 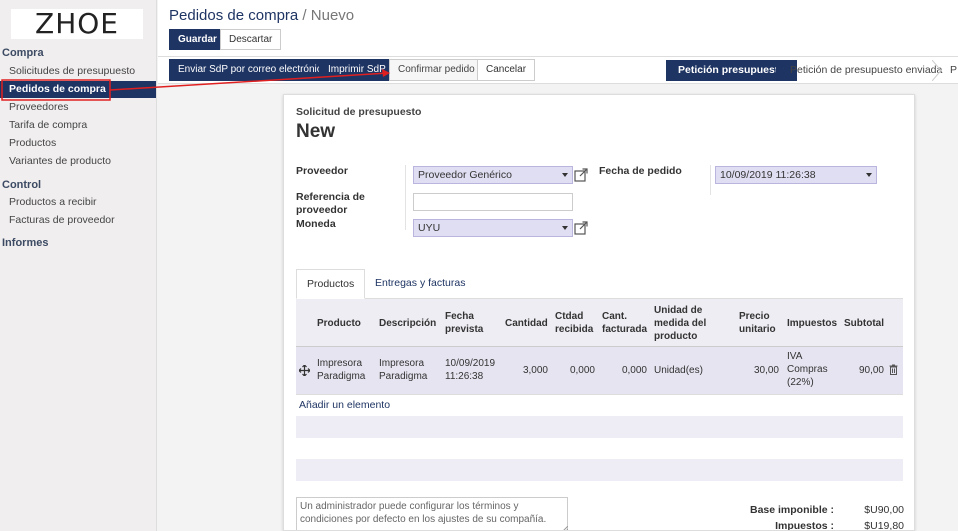 I want to click on stage-more: P, so click(x=953, y=70).